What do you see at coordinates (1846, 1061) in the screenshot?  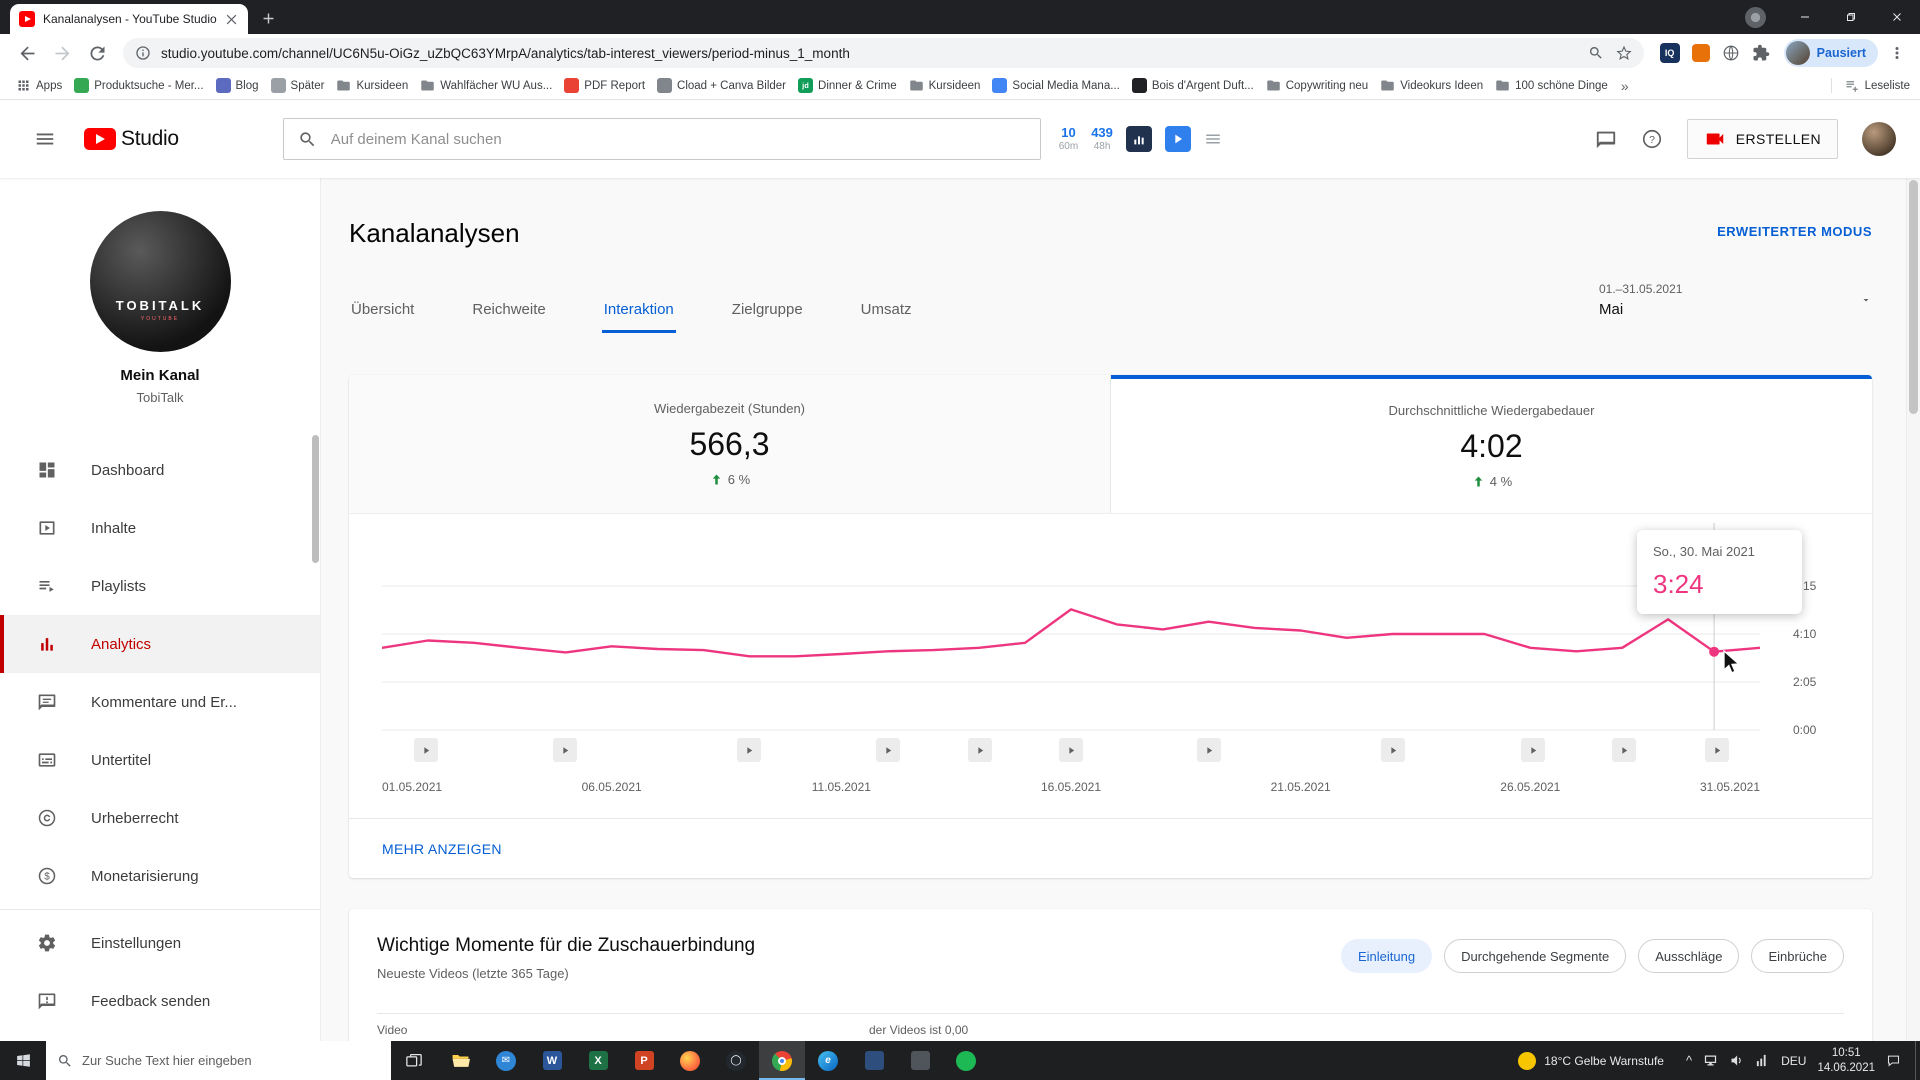 I see `taskbar-clock: 10:51 14.06.2021` at bounding box center [1846, 1061].